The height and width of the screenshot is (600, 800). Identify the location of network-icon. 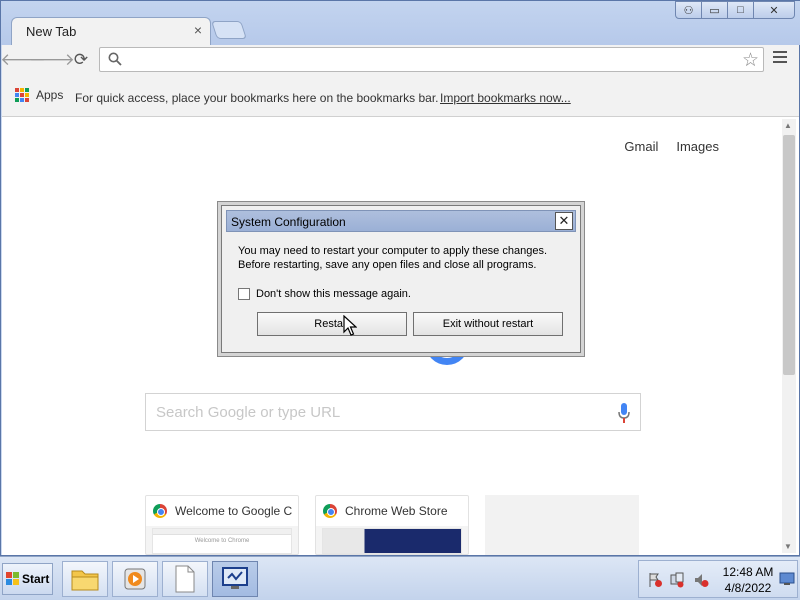
(677, 580).